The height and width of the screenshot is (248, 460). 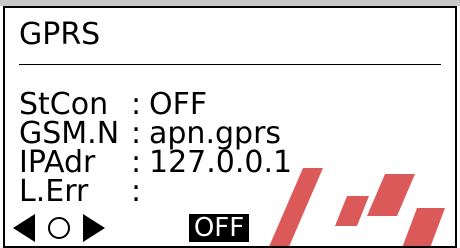 I want to click on field-value: 127.0.0.1, so click(x=221, y=162).